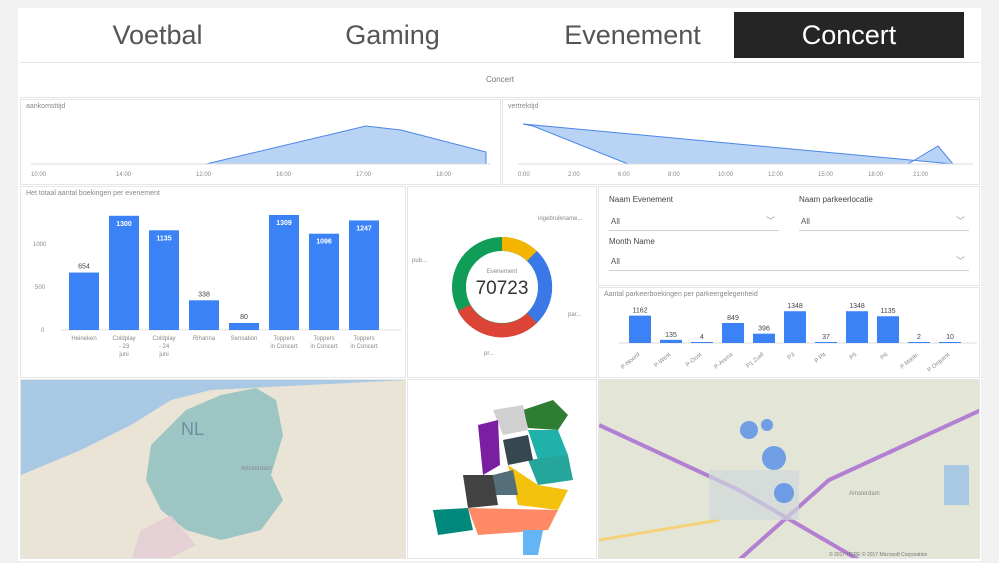 This screenshot has width=999, height=563. What do you see at coordinates (632, 241) in the screenshot?
I see `month-filter-label: Month Name` at bounding box center [632, 241].